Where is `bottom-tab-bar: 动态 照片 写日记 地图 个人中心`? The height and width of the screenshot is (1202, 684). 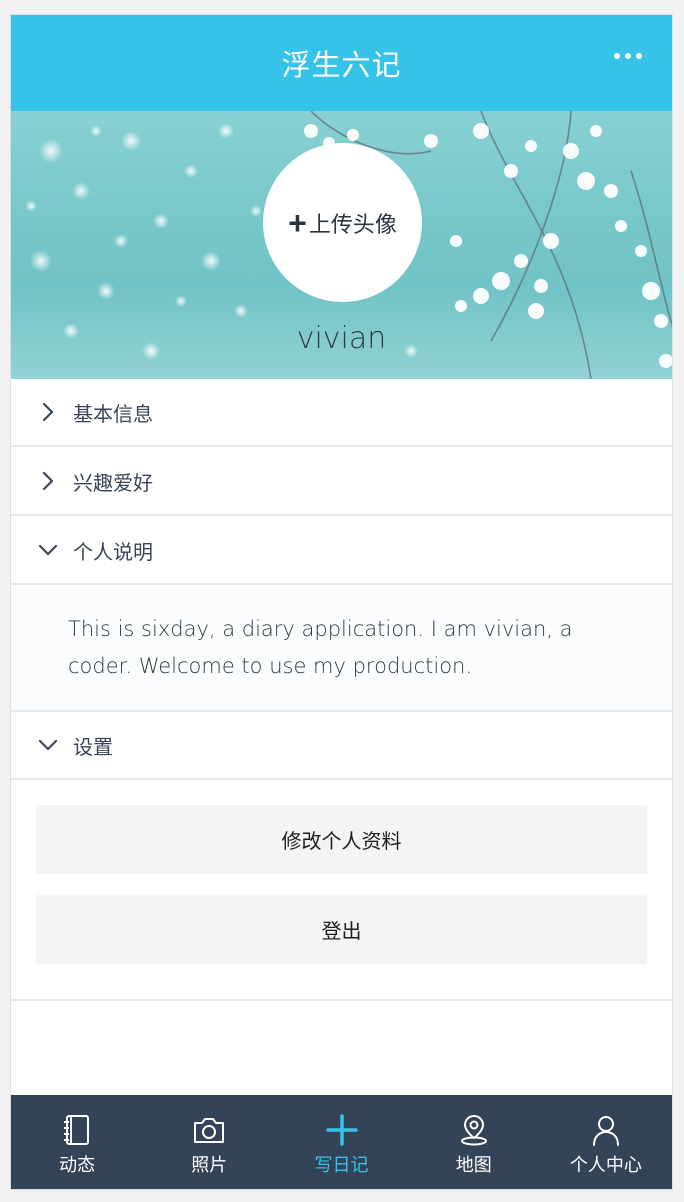
bottom-tab-bar: 动态 照片 写日记 地图 个人中心 is located at coordinates (341, 1142).